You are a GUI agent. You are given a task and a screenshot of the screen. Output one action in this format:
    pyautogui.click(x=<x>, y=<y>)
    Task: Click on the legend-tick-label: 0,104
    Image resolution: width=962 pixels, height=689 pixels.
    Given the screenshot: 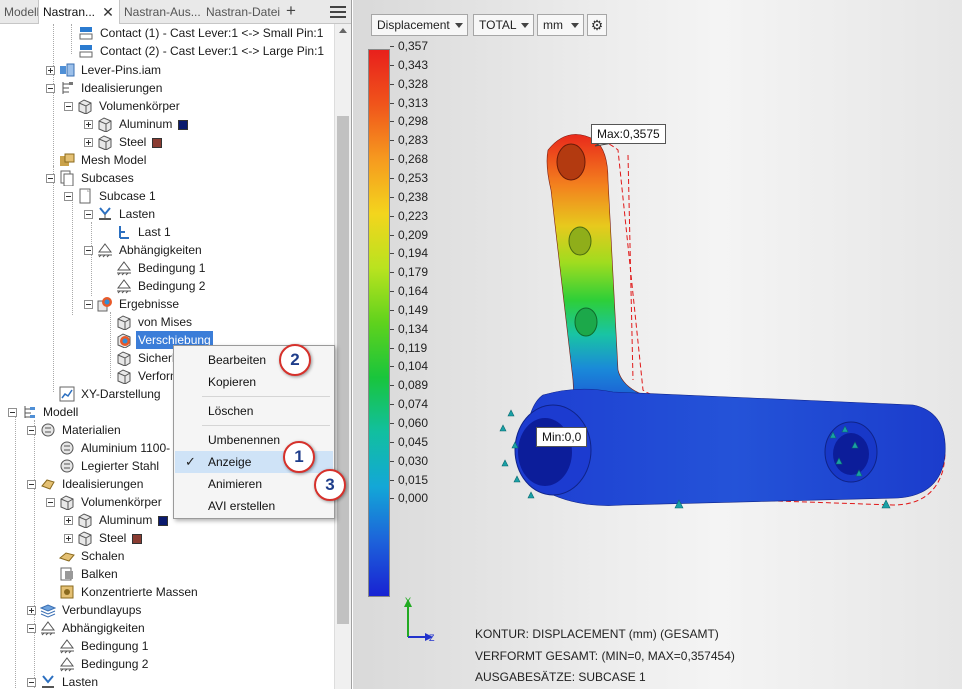 What is the action you would take?
    pyautogui.click(x=413, y=366)
    